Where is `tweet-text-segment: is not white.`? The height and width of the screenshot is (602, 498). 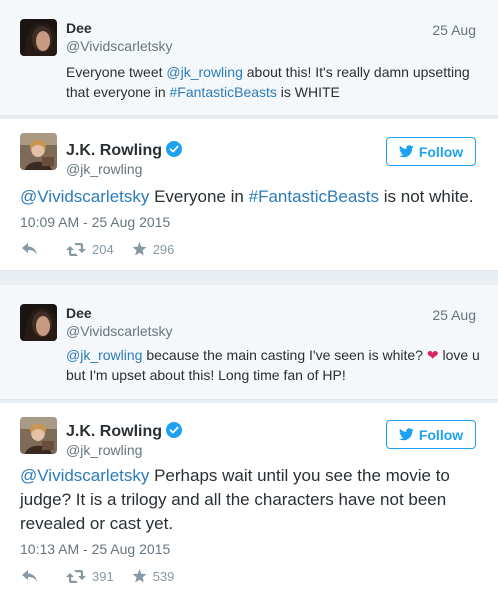
tweet-text-segment: is not white. is located at coordinates (426, 196).